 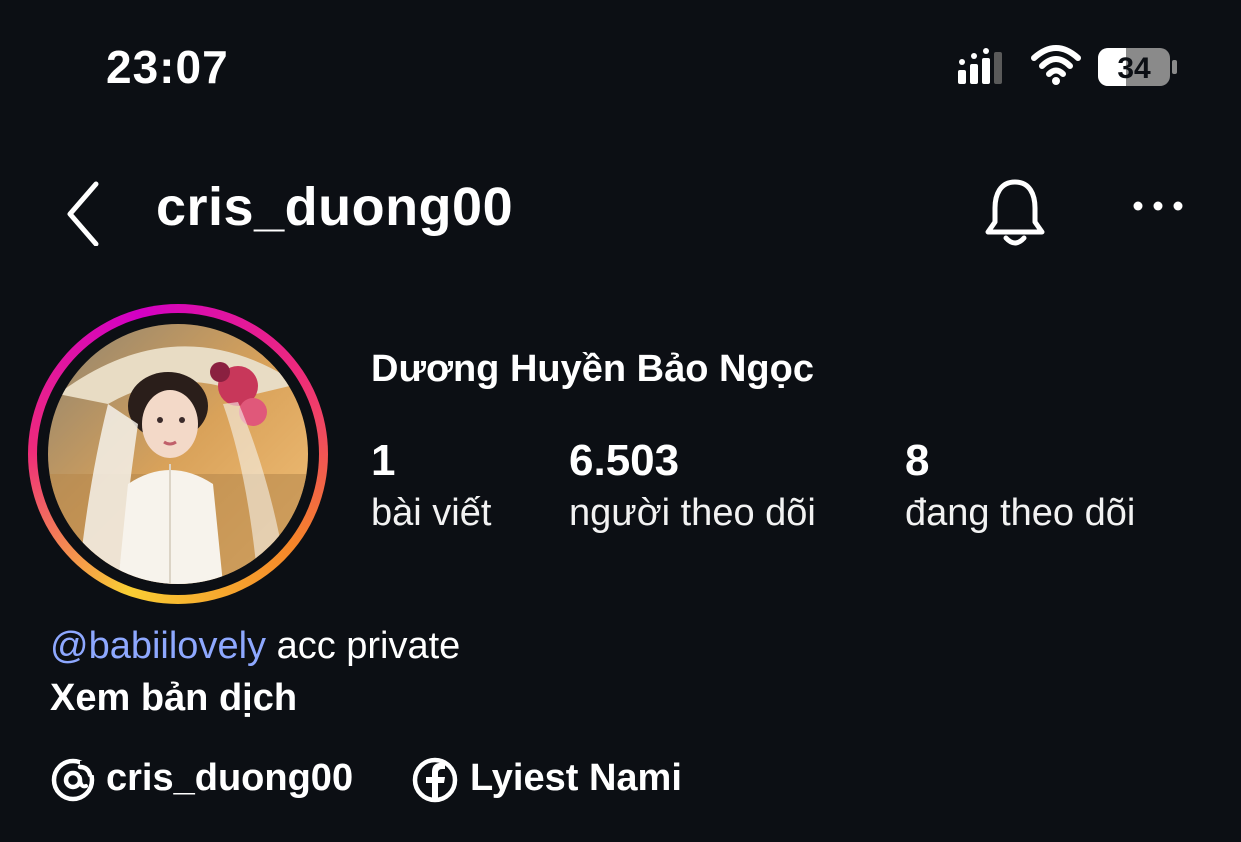 I want to click on more-options-button, so click(x=1158, y=206).